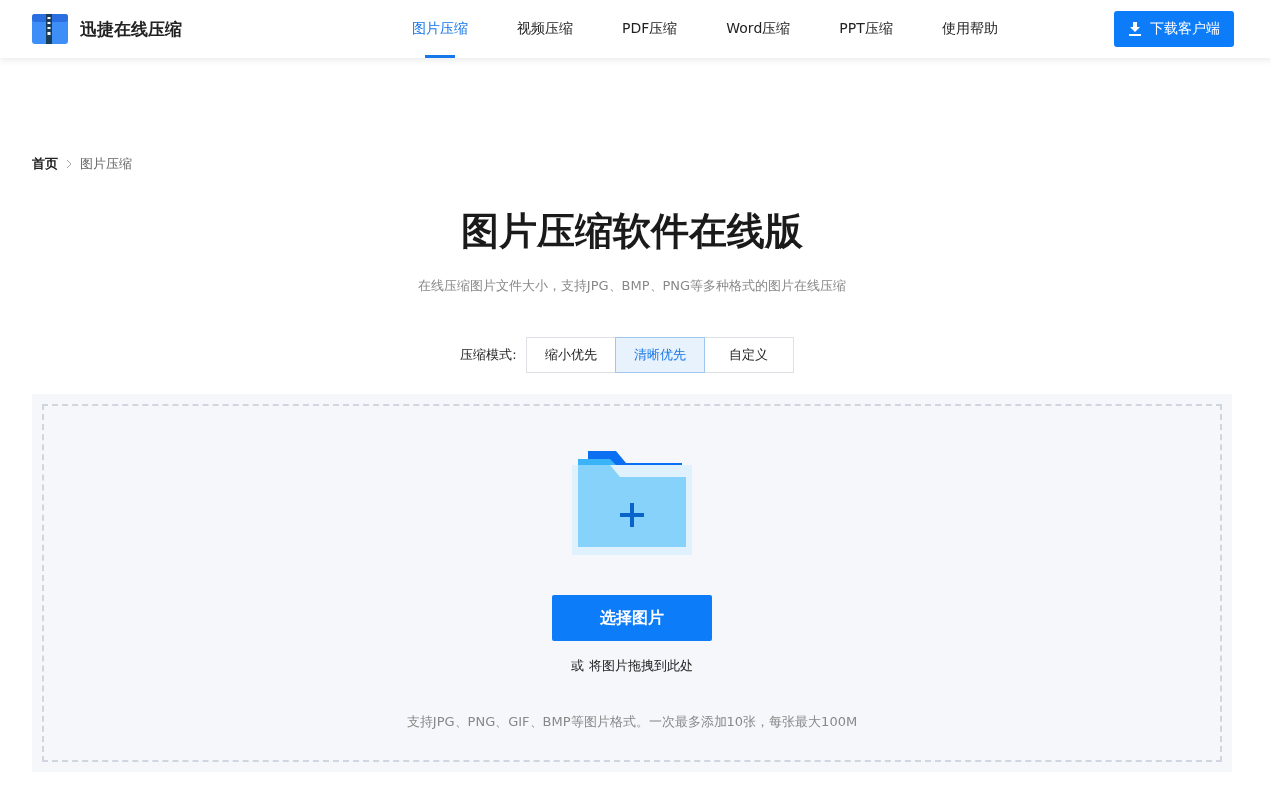 The height and width of the screenshot is (794, 1271). I want to click on page-subtitle: 在线压缩图片文件大小，支持JPG、BMP、PNG等多种格式的图片在线压缩, so click(632, 286).